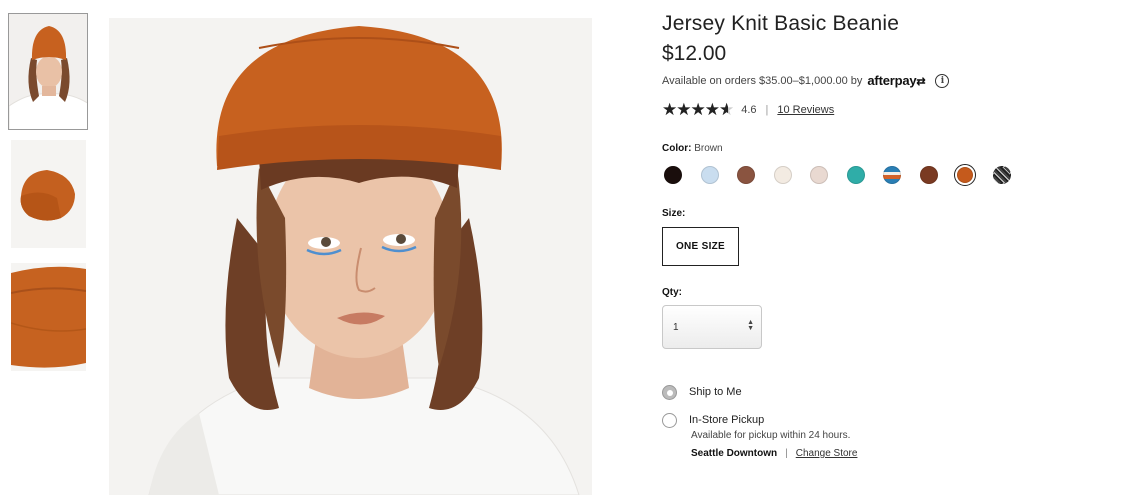  What do you see at coordinates (942, 80) in the screenshot?
I see `info-icon: i` at bounding box center [942, 80].